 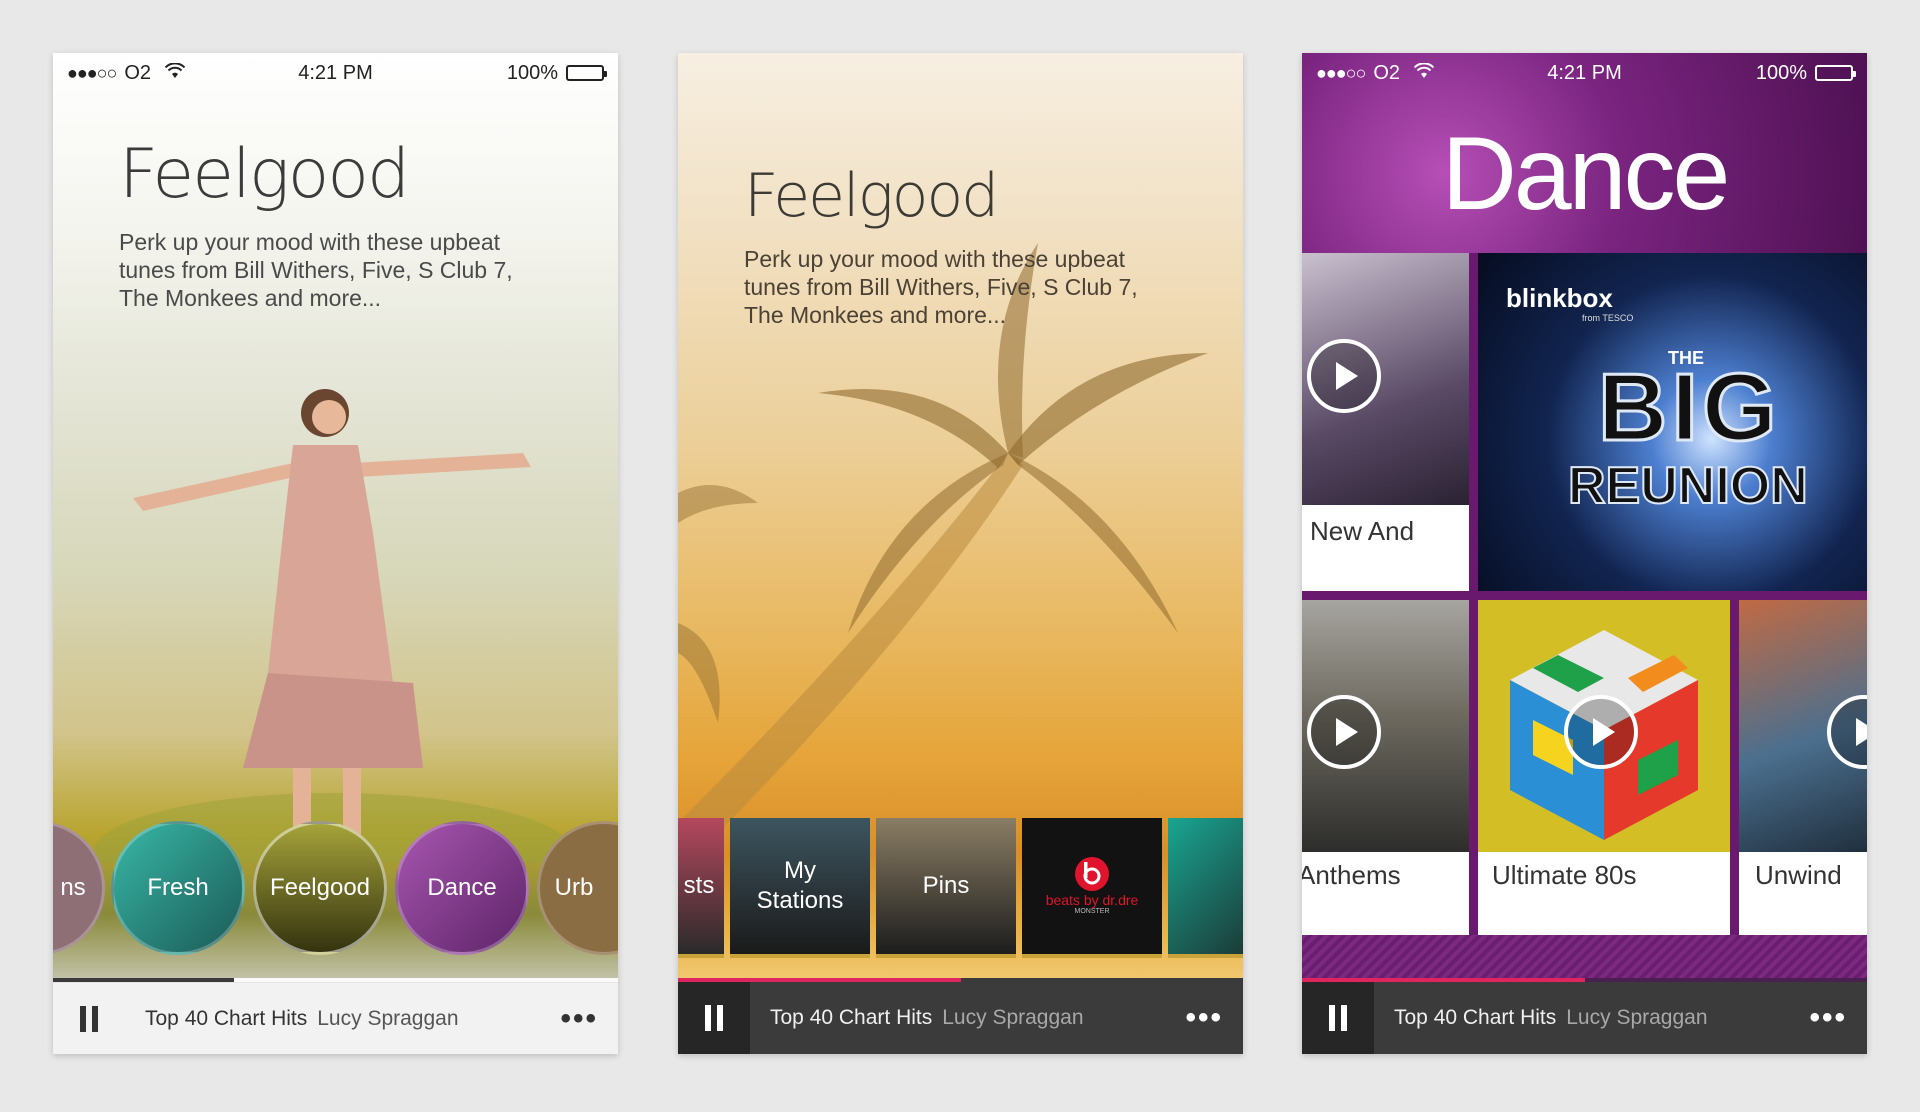 What do you see at coordinates (1385, 422) in the screenshot?
I see `playlist-card-new-and: New And` at bounding box center [1385, 422].